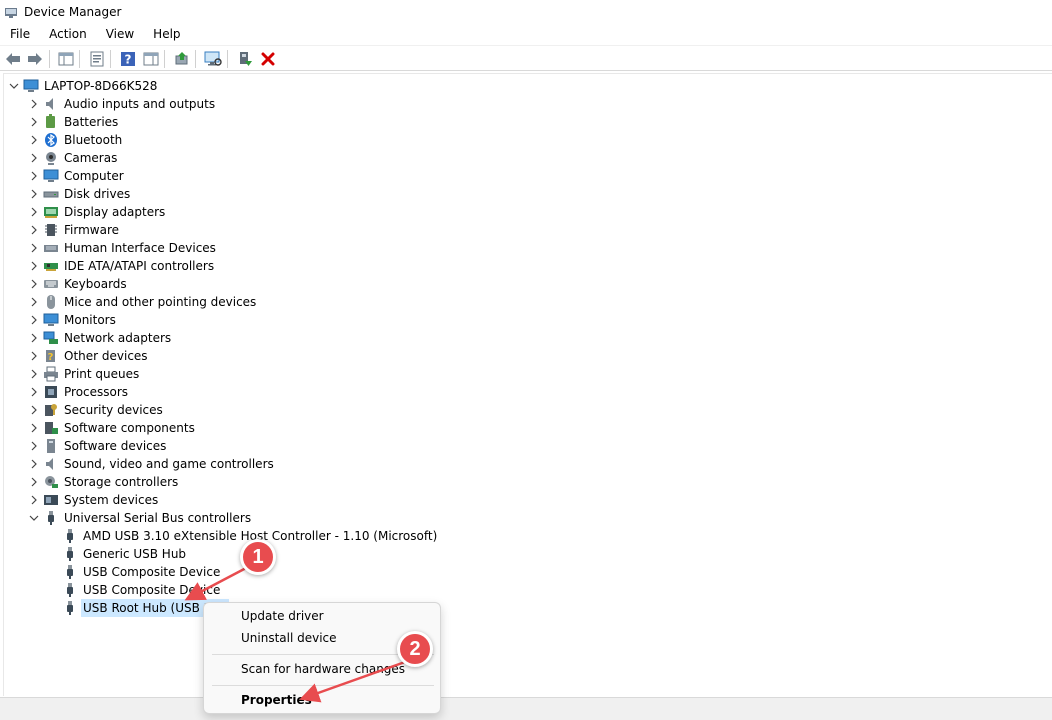  I want to click on tree-category: Display adapters, so click(524, 212).